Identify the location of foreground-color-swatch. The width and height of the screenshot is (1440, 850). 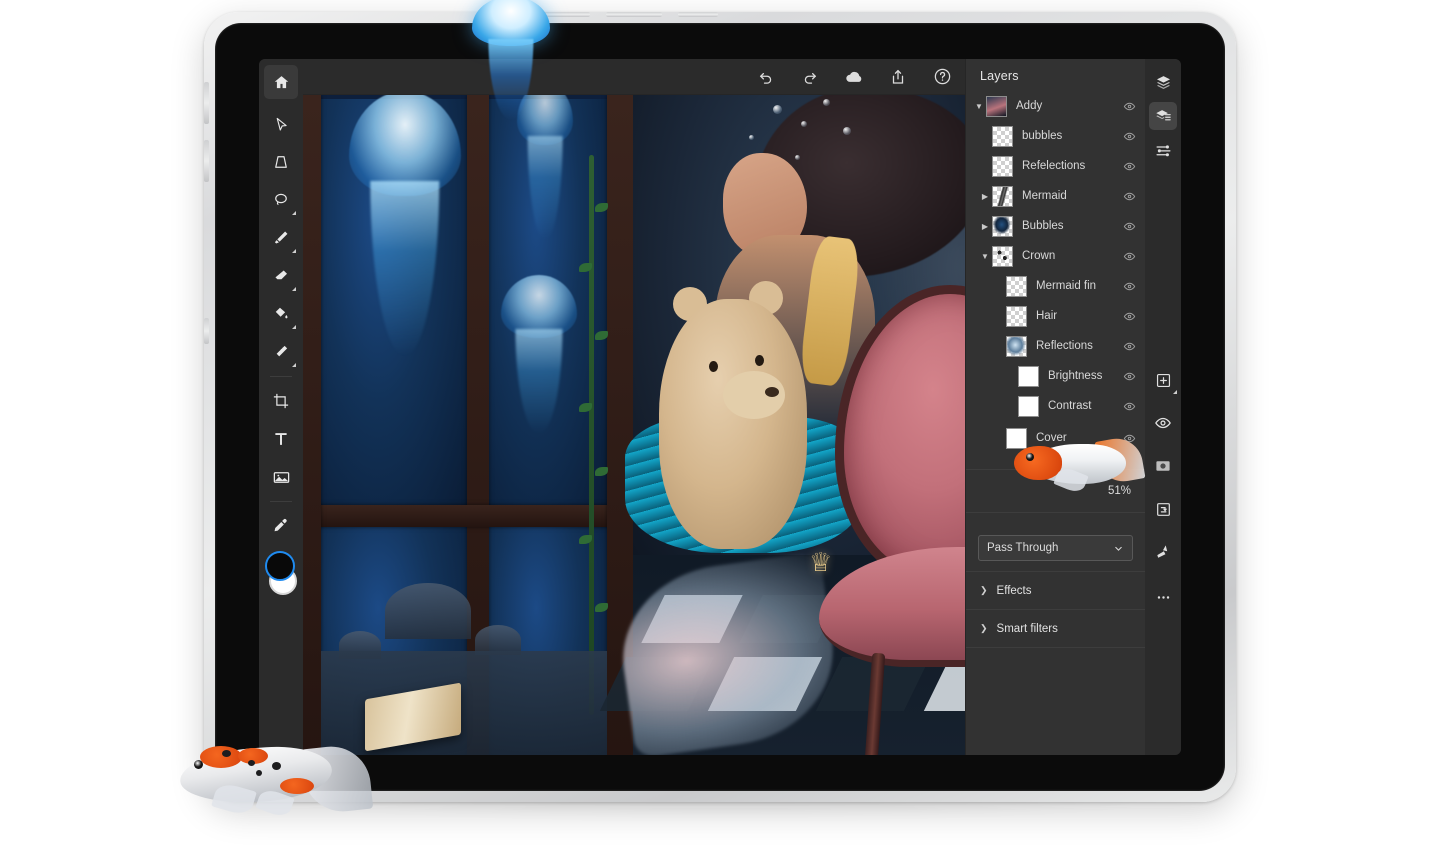
(280, 566).